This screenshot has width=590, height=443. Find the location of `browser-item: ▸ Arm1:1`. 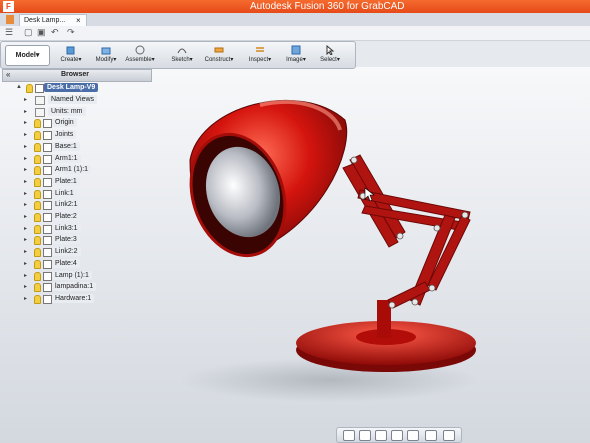

browser-item: ▸ Arm1:1 is located at coordinates (87, 158).